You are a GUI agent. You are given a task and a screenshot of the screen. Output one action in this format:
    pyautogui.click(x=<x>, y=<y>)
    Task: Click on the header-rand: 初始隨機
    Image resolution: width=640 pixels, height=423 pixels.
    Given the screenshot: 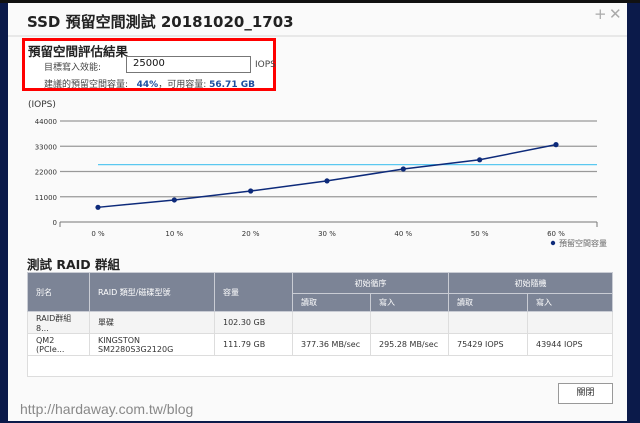 What is the action you would take?
    pyautogui.click(x=530, y=283)
    